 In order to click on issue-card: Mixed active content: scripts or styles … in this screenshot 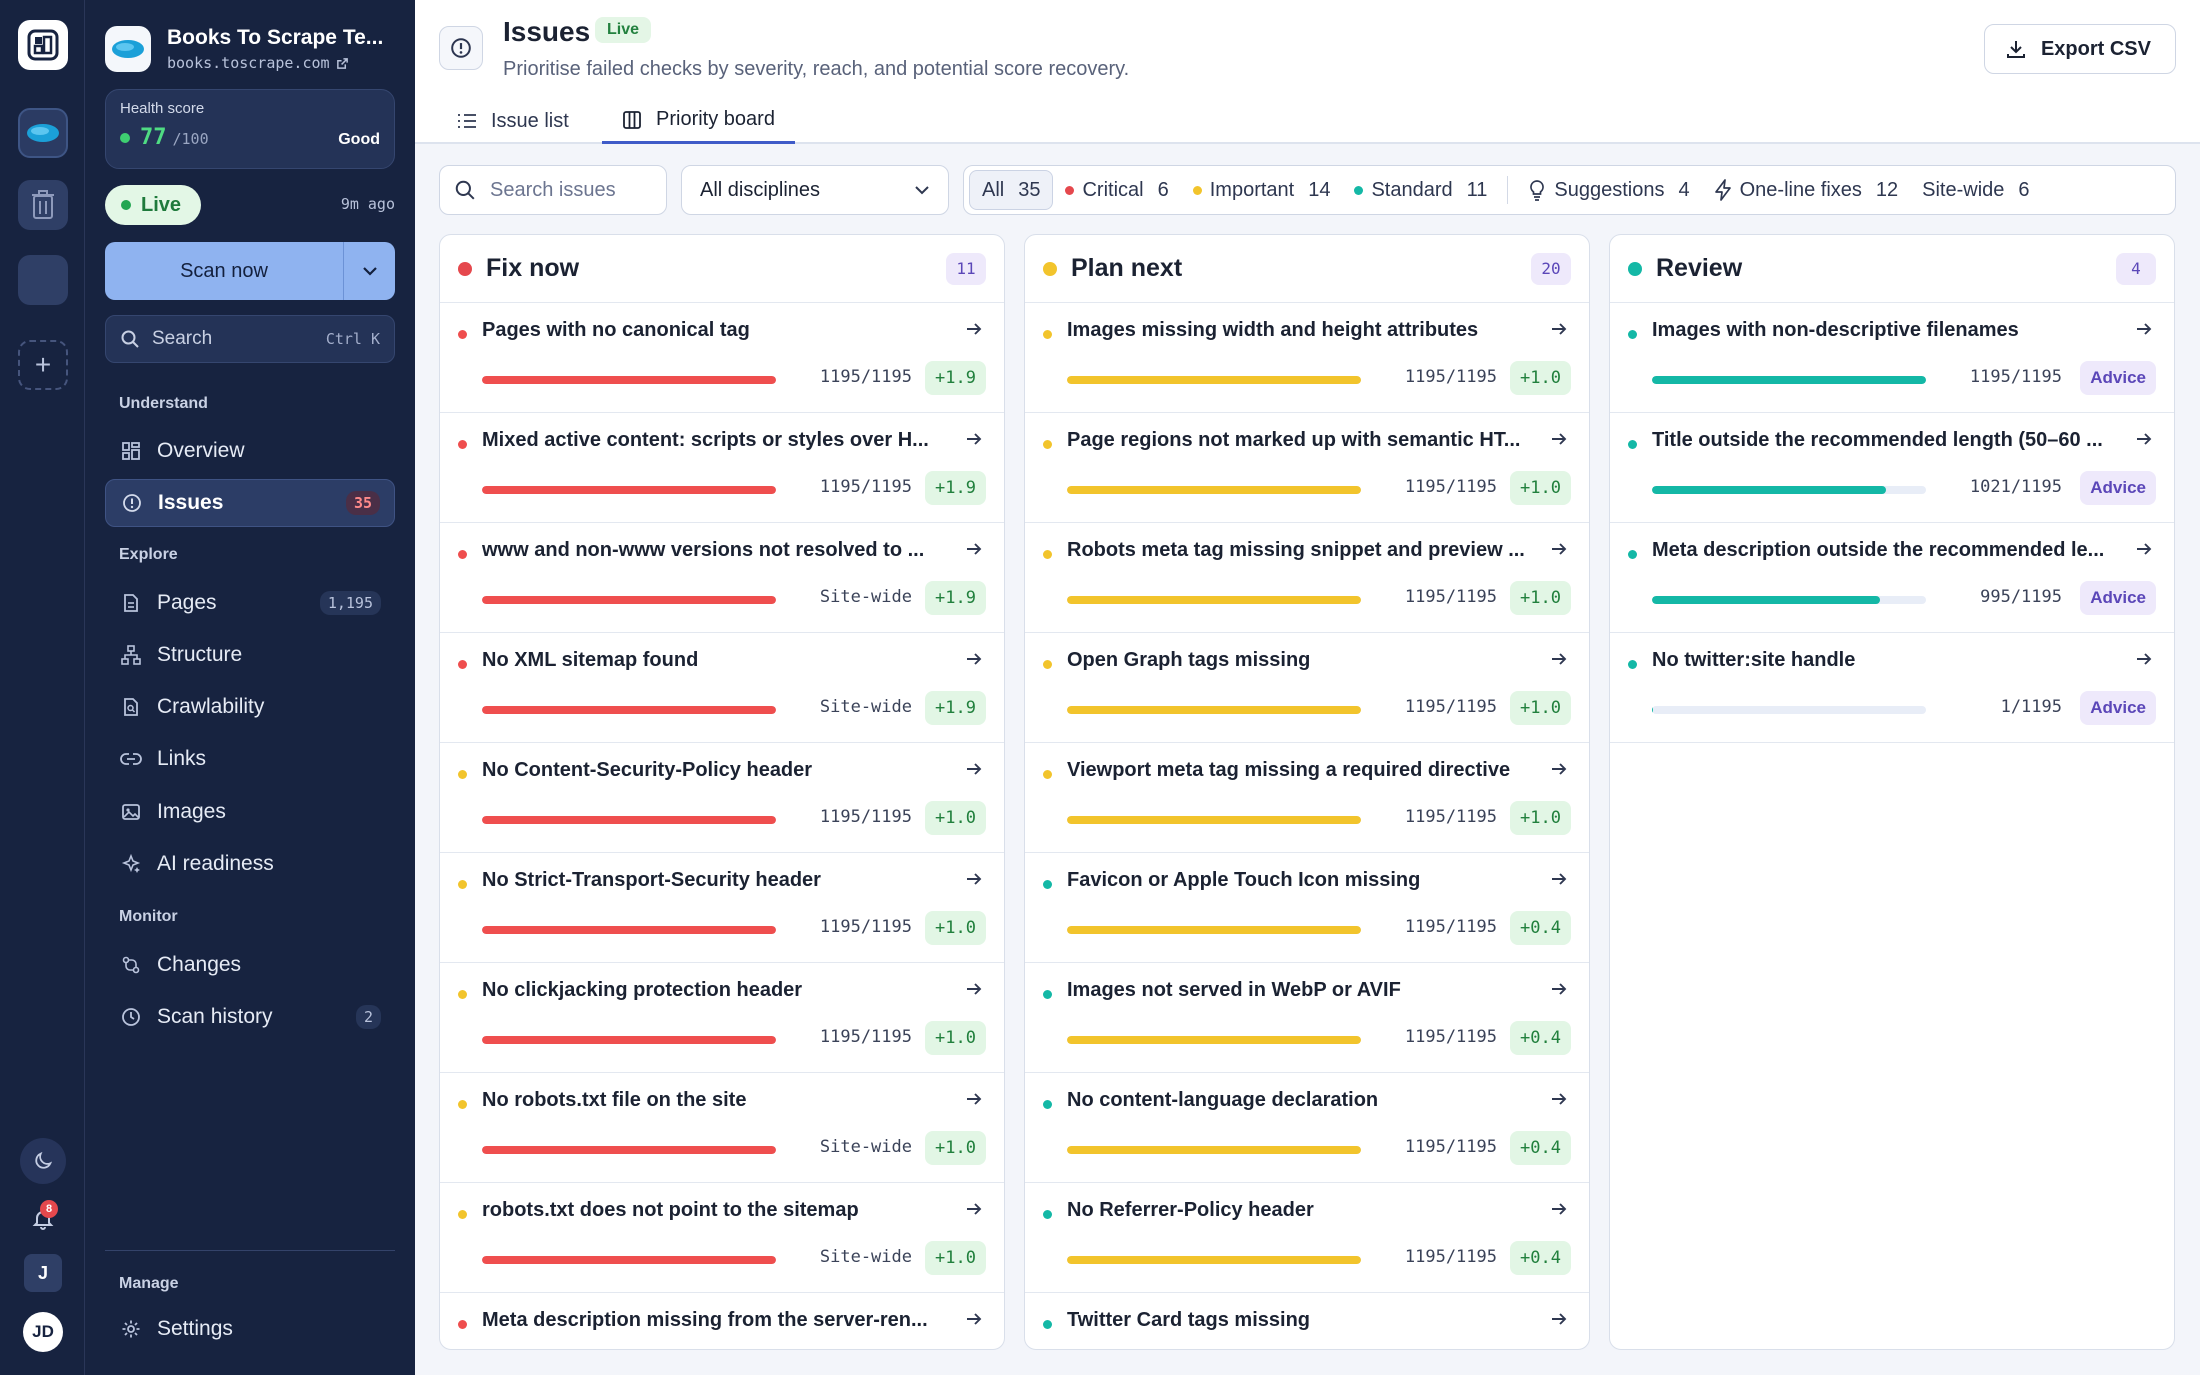, I will do `click(722, 468)`.